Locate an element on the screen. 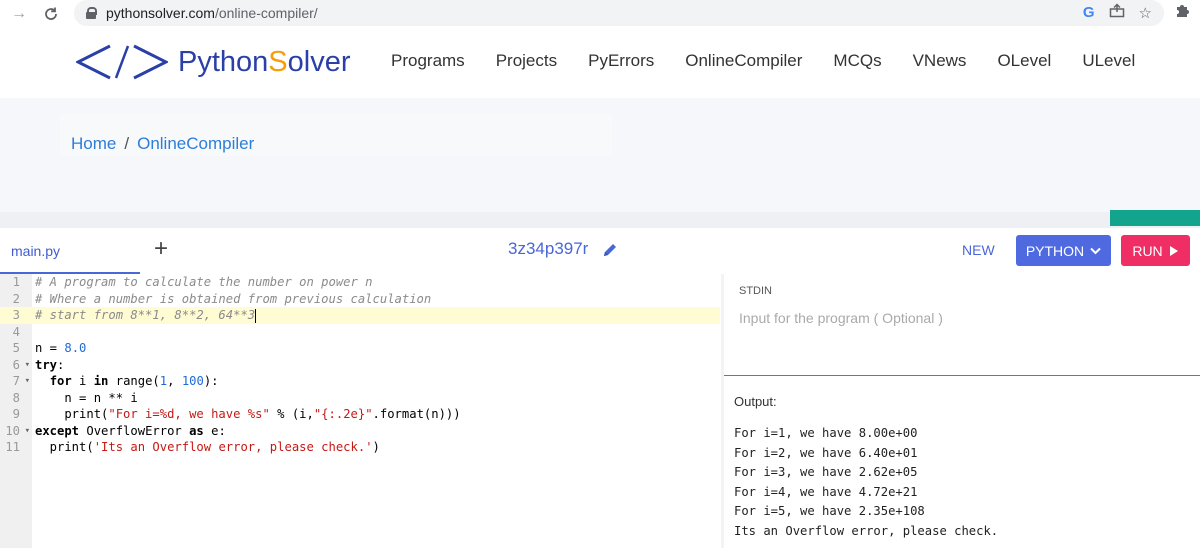 The width and height of the screenshot is (1200, 548). address-bar-actions: G ☆ is located at coordinates (1117, 12).